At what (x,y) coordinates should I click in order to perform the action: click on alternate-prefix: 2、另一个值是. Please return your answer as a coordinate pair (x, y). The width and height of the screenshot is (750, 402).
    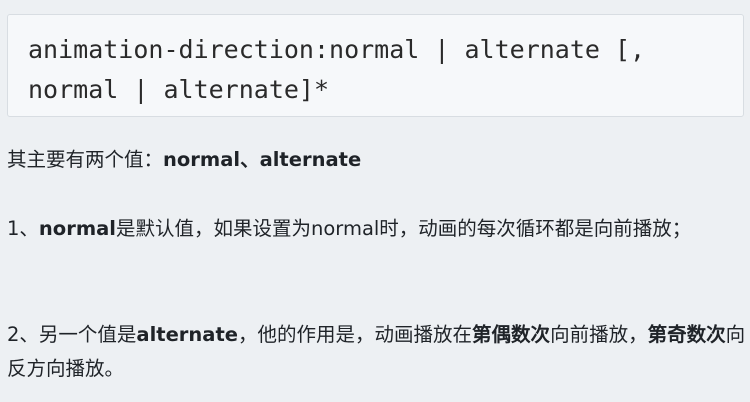
    Looking at the image, I should click on (72, 334).